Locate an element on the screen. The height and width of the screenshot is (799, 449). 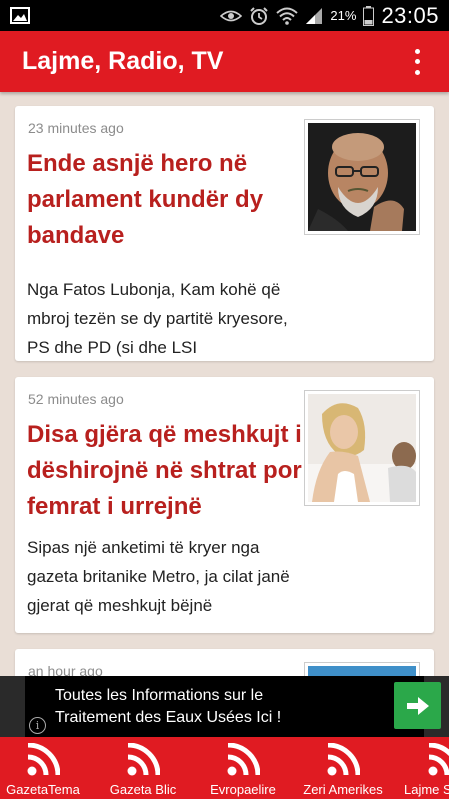
nav-label: Lajme Shqip is located at coordinates (426, 789).